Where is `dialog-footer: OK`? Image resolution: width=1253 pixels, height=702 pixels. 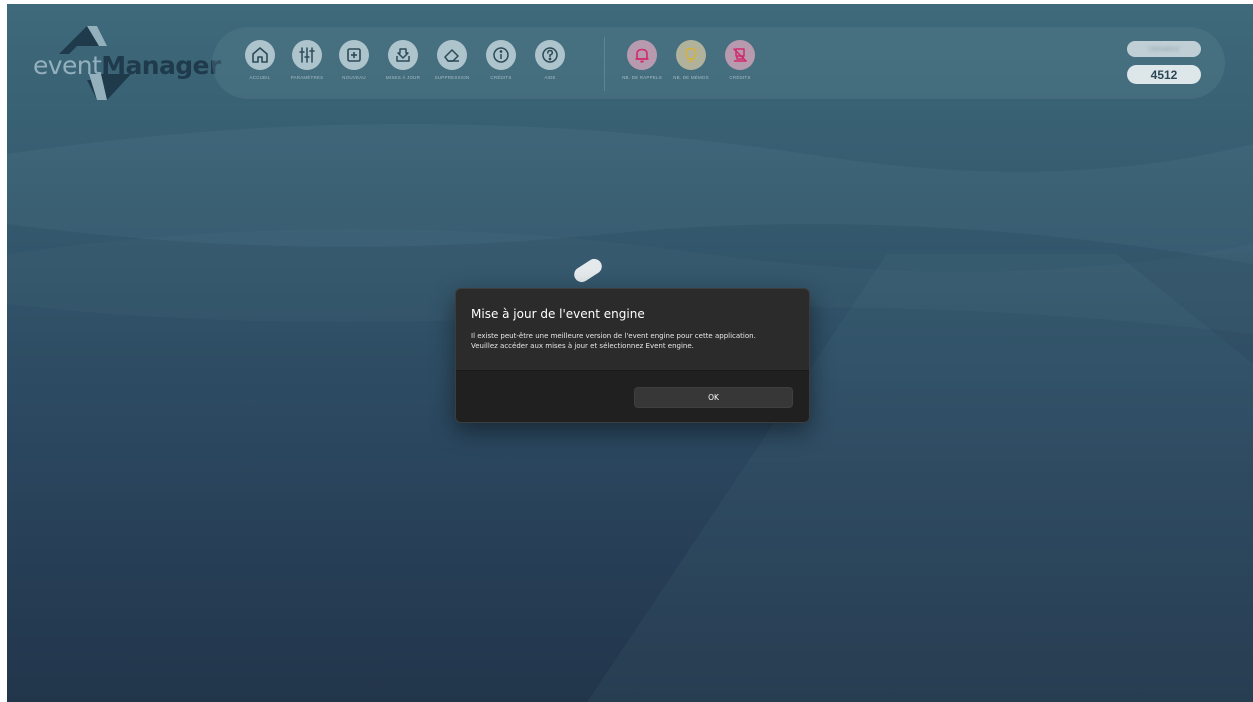 dialog-footer: OK is located at coordinates (632, 396).